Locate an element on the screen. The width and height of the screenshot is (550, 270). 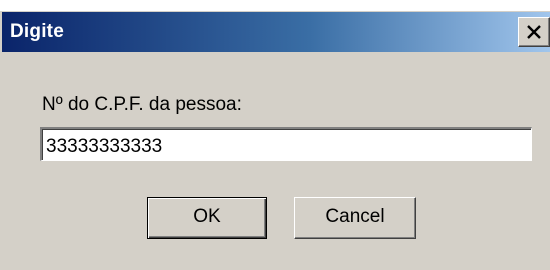
prompt-label: Nº do C.P.F. da pessoa: is located at coordinates (142, 104).